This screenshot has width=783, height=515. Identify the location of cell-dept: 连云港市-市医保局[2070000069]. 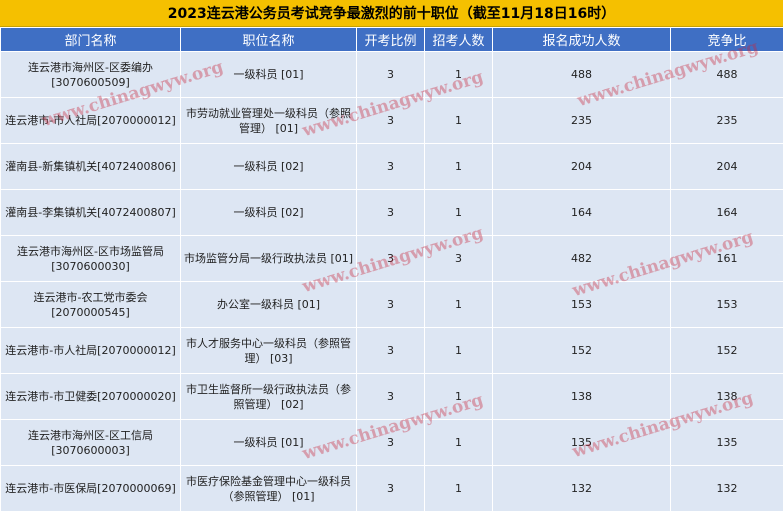
(90, 488).